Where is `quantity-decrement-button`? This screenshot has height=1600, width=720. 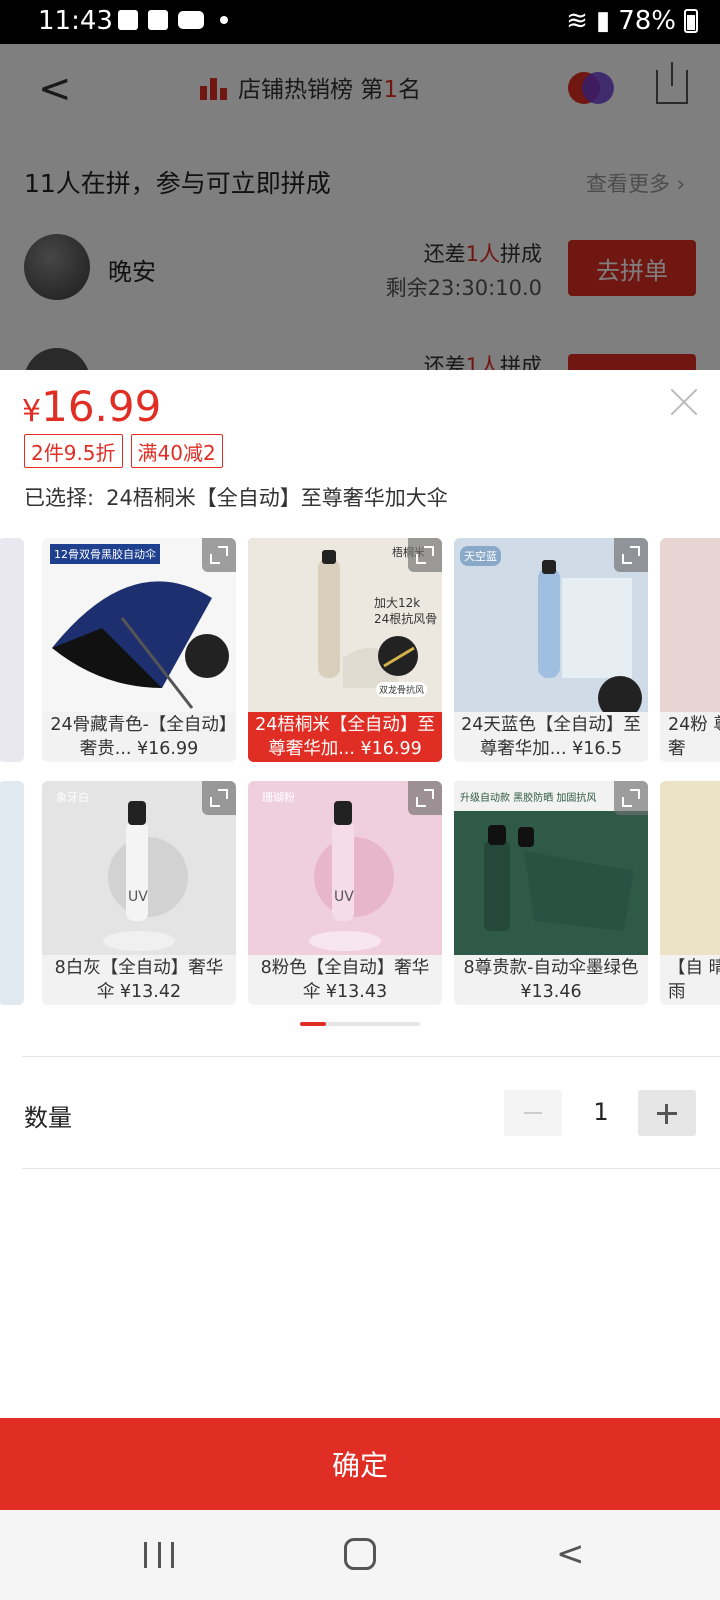
quantity-decrement-button is located at coordinates (533, 1113).